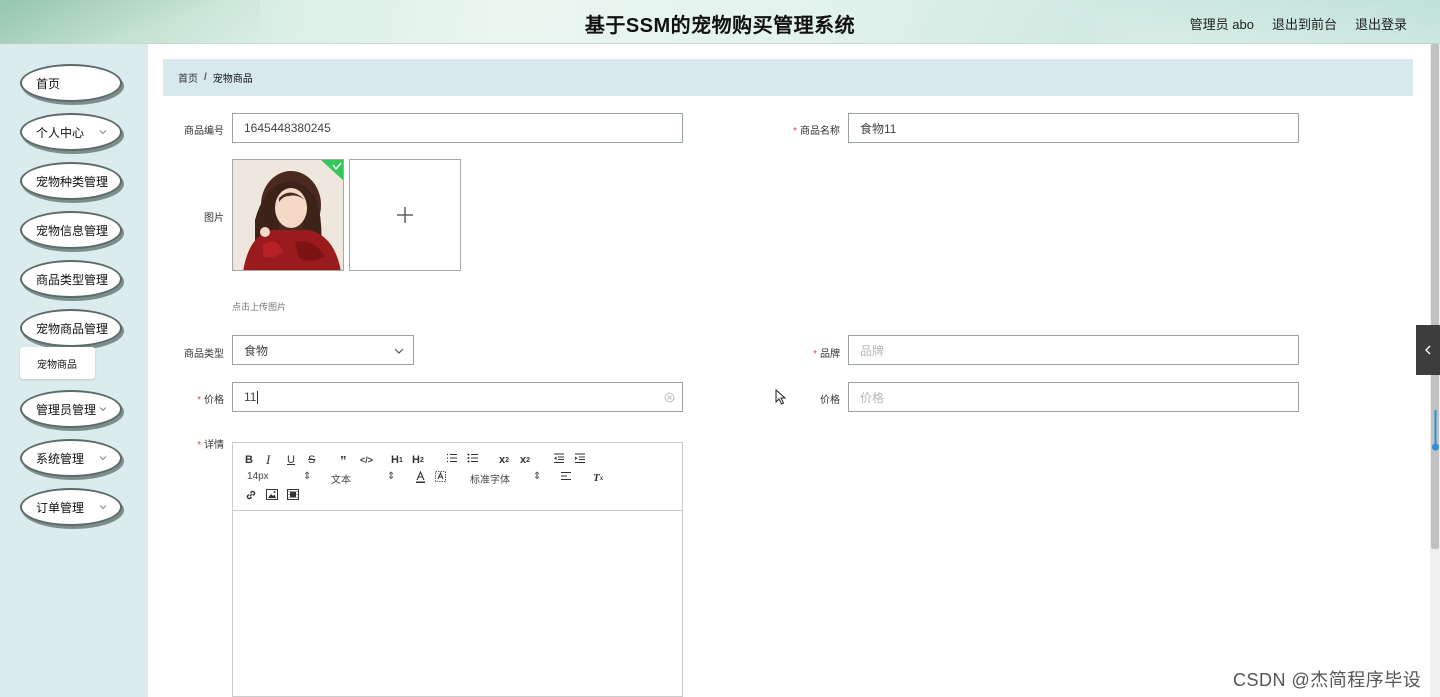  What do you see at coordinates (188, 77) in the screenshot?
I see `breadcrumb-home: 首页` at bounding box center [188, 77].